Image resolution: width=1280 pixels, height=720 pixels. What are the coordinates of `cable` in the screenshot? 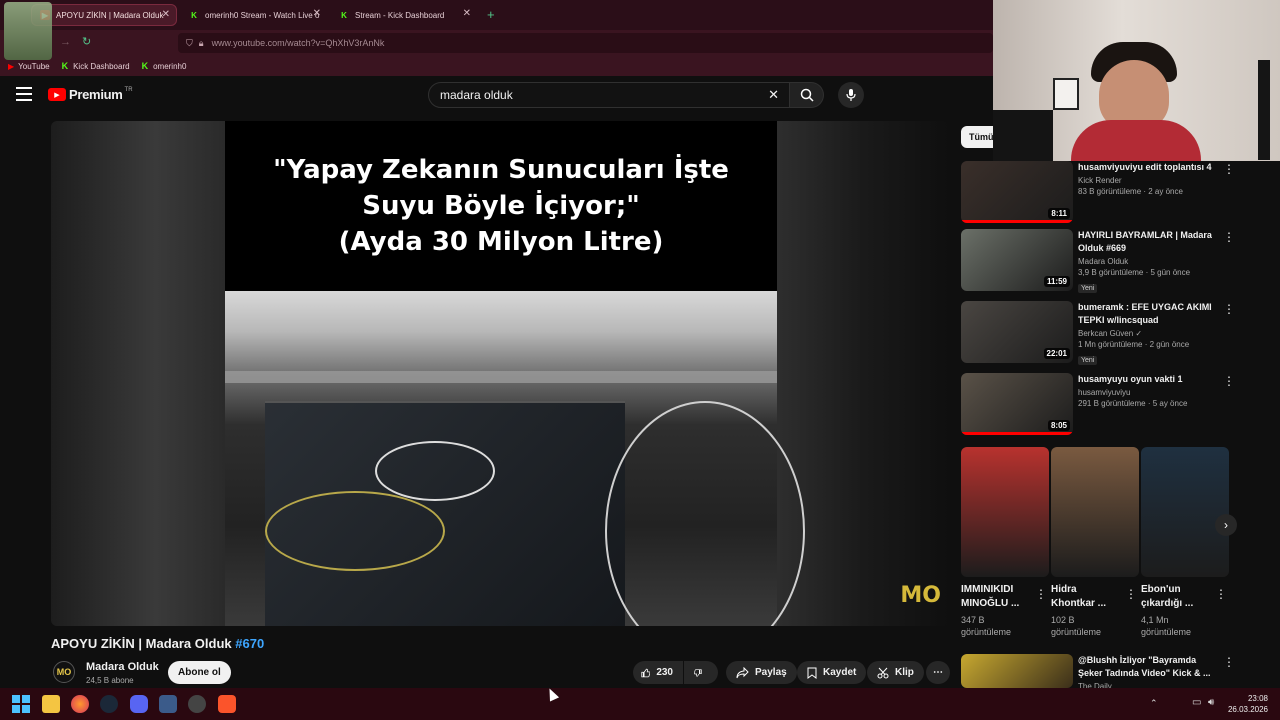 It's located at (705, 513).